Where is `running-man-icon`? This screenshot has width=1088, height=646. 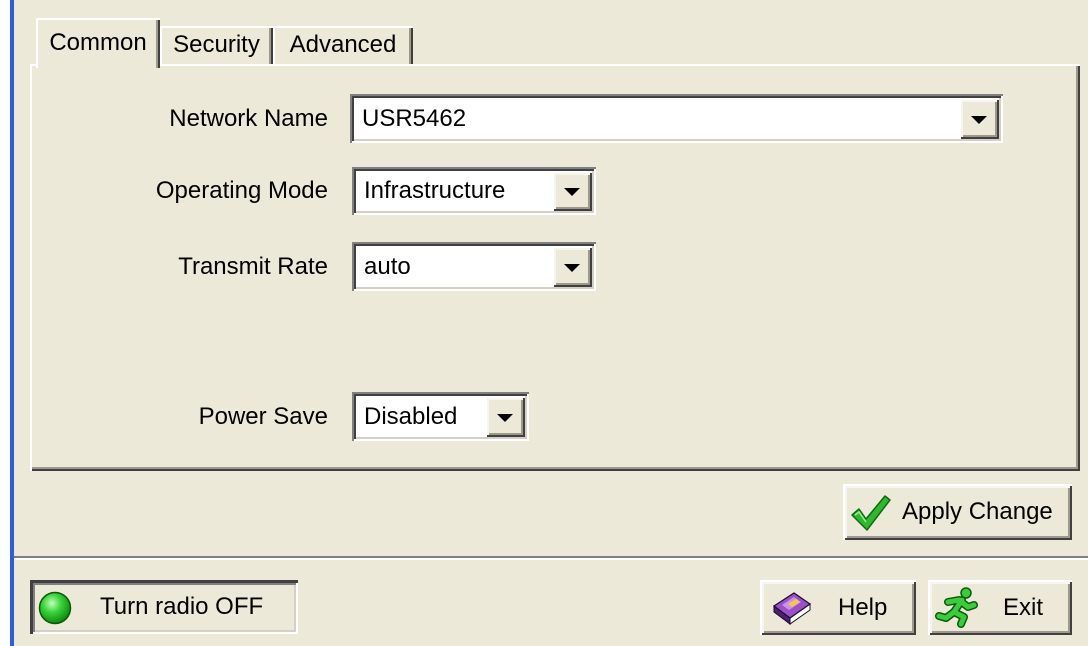
running-man-icon is located at coordinates (956, 607).